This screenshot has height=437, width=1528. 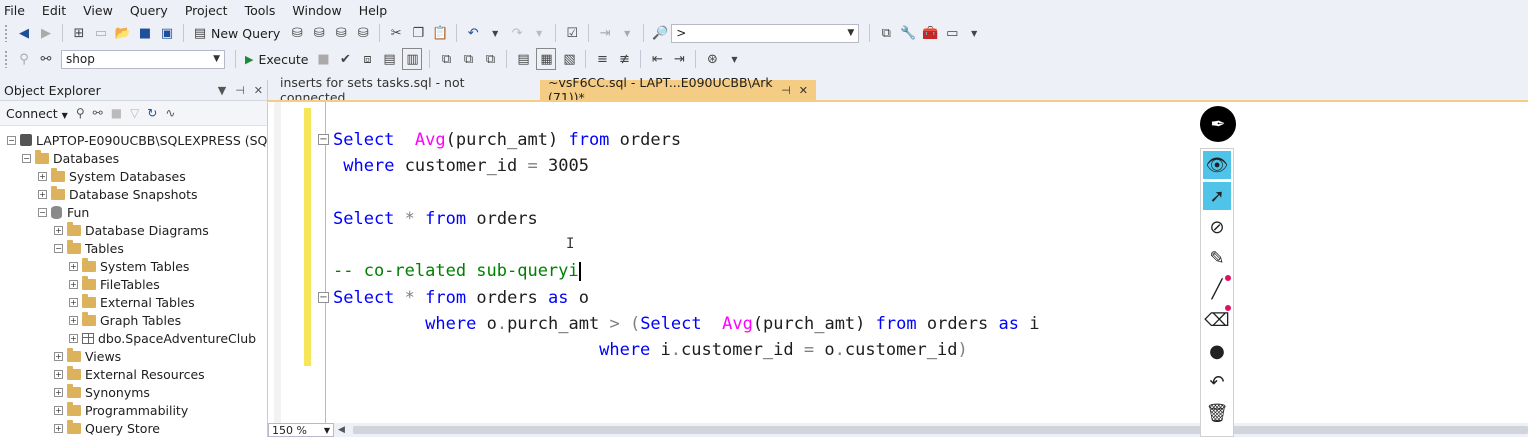 I want to click on tree-node: + Database Snapshots, so click(x=118, y=194).